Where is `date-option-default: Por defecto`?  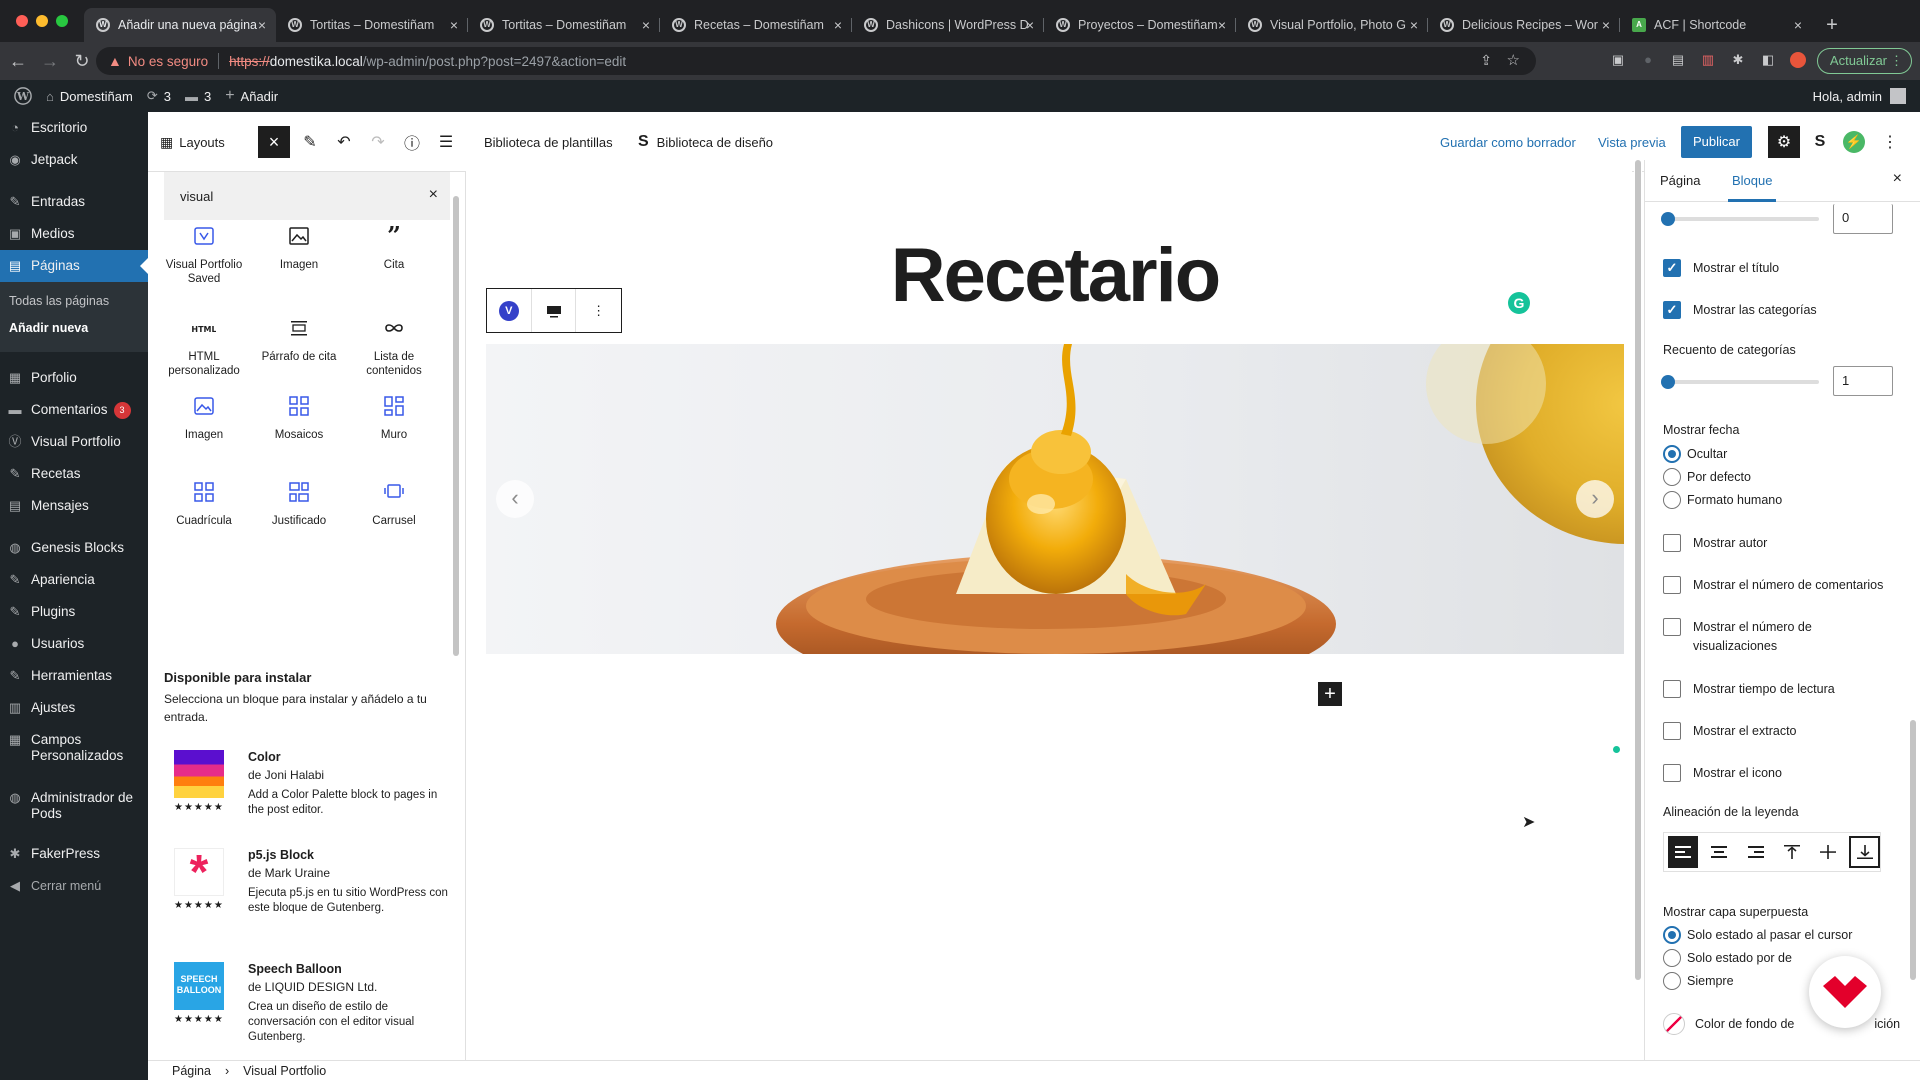
date-option-default: Por defecto is located at coordinates (1707, 477).